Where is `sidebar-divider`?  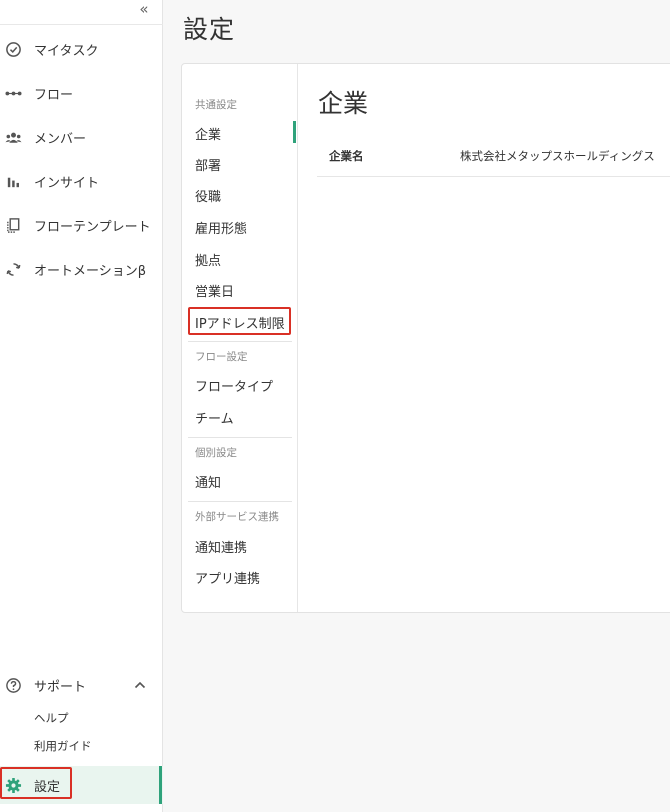 sidebar-divider is located at coordinates (81, 24).